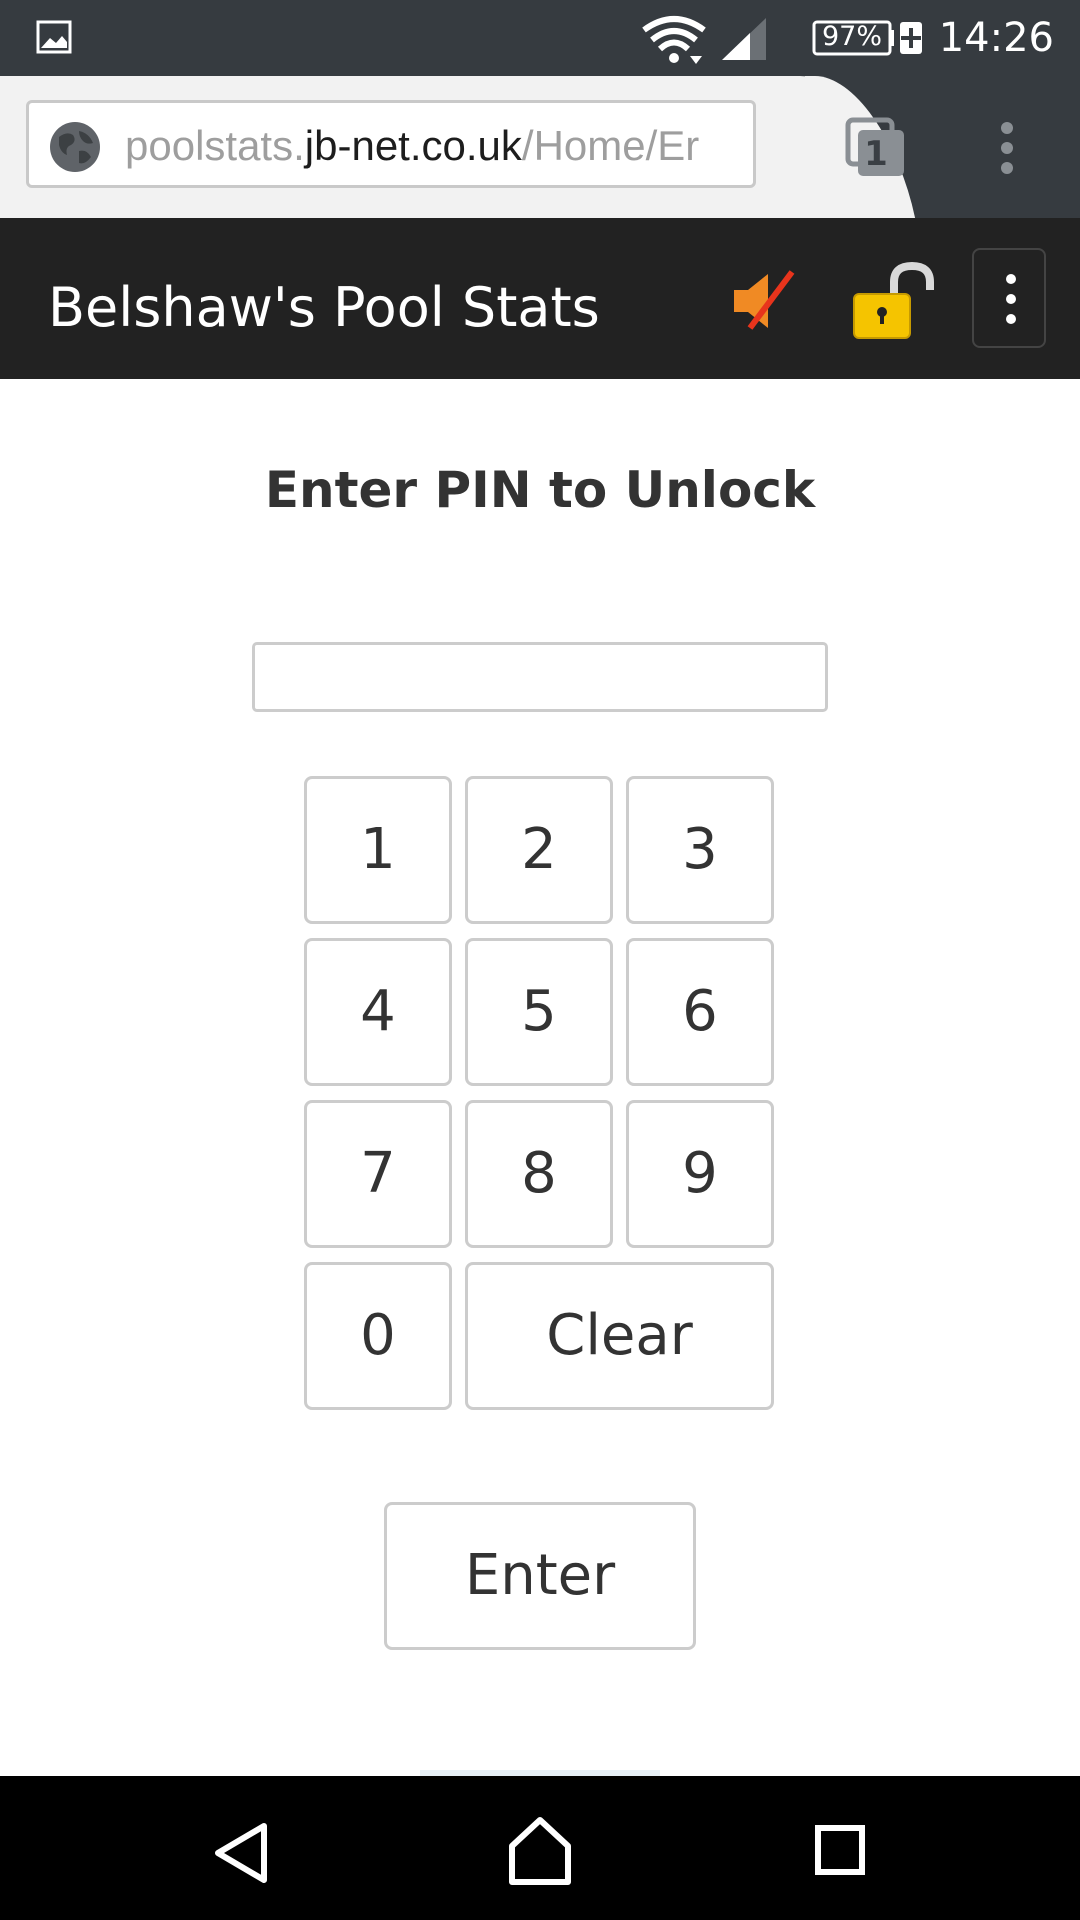 This screenshot has width=1080, height=1920. What do you see at coordinates (700, 850) in the screenshot?
I see `key-3: 3` at bounding box center [700, 850].